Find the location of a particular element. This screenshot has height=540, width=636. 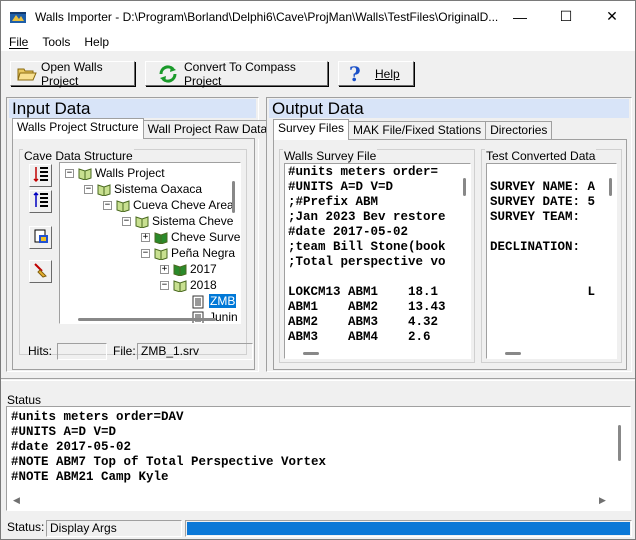

hits-value is located at coordinates (82, 351).